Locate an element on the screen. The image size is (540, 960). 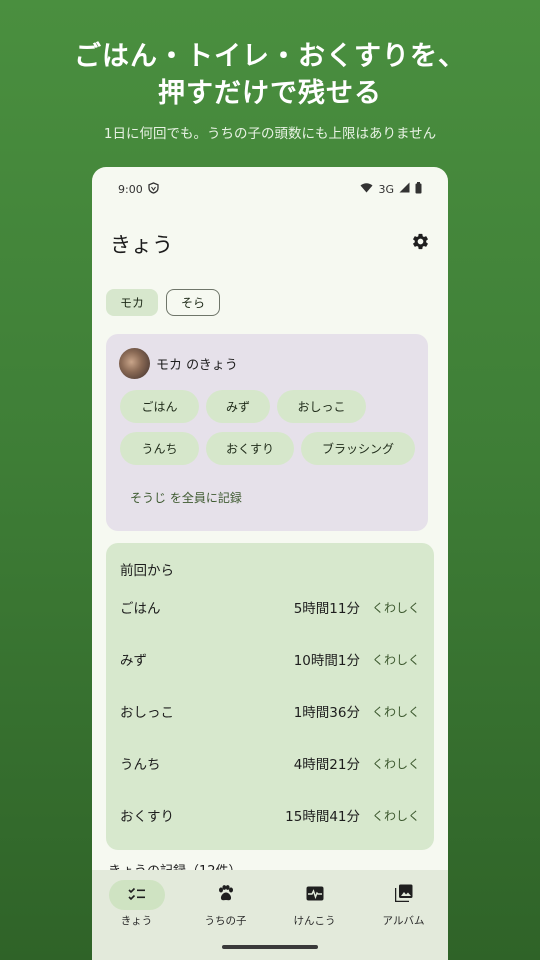
promo-title-line1: ごはん・トイレ・おくすりを、 is located at coordinates (270, 56).